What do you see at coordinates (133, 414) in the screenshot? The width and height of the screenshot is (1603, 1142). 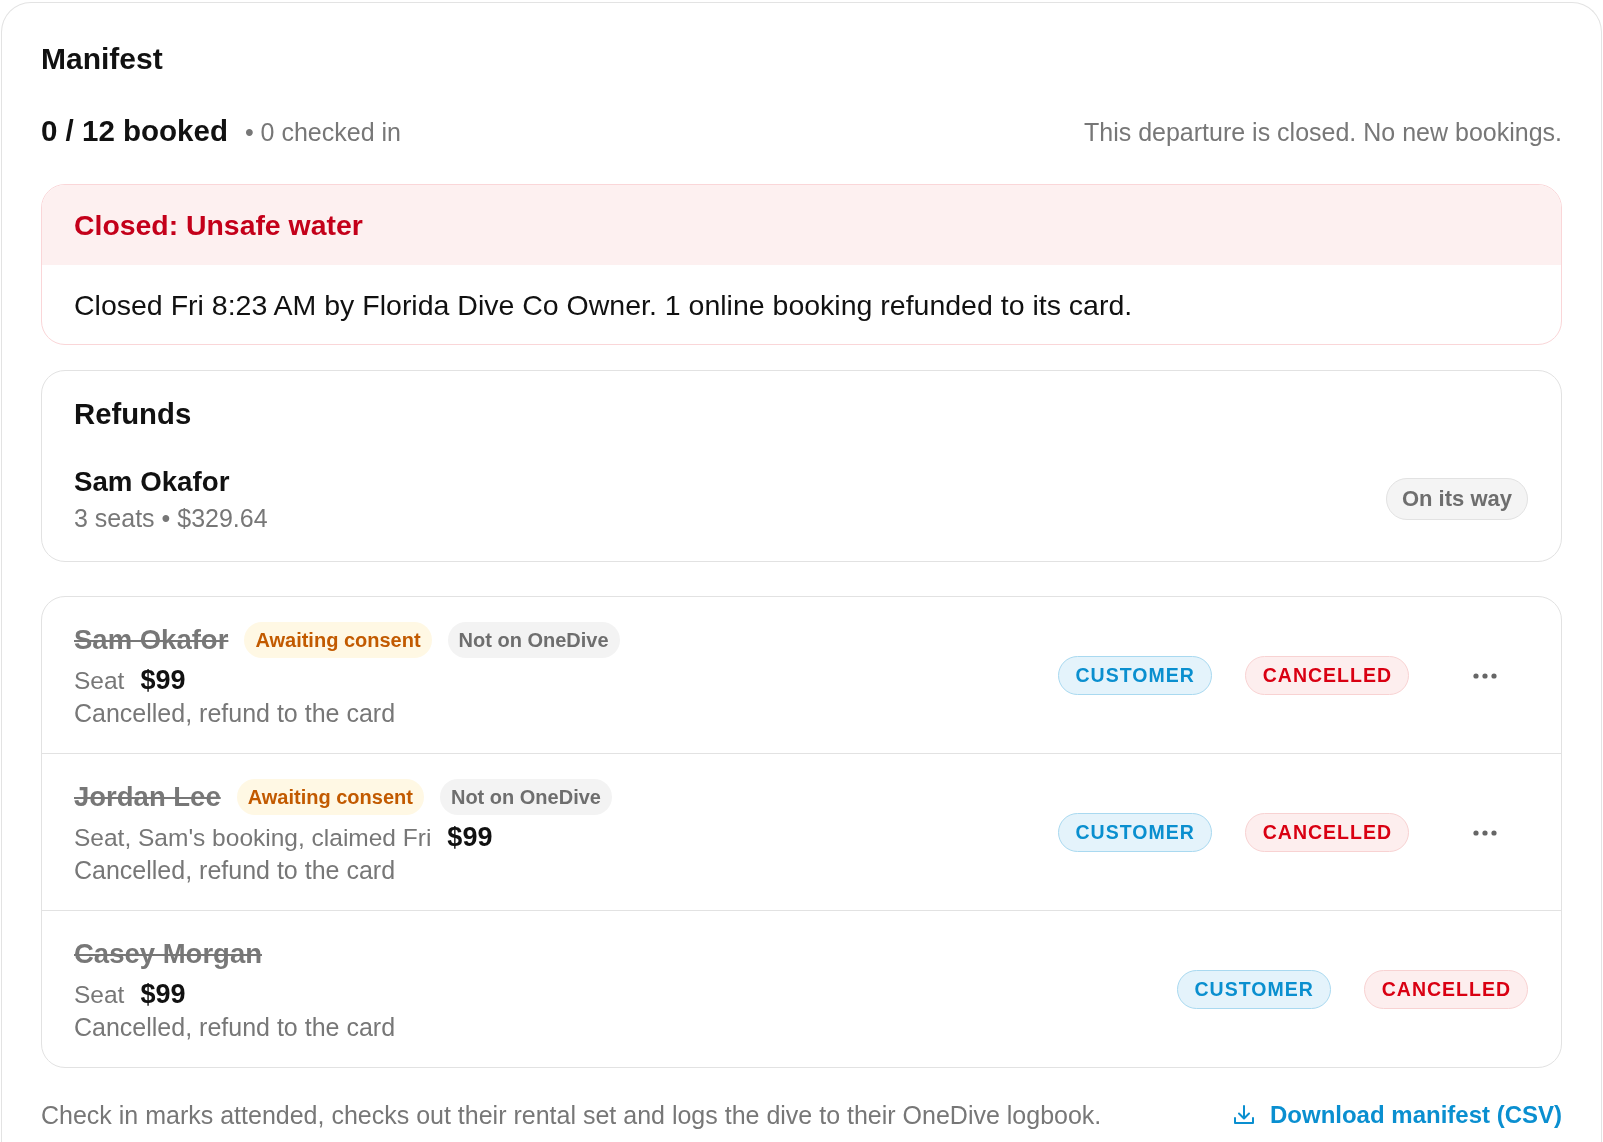 I see `refunds-title: Refunds` at bounding box center [133, 414].